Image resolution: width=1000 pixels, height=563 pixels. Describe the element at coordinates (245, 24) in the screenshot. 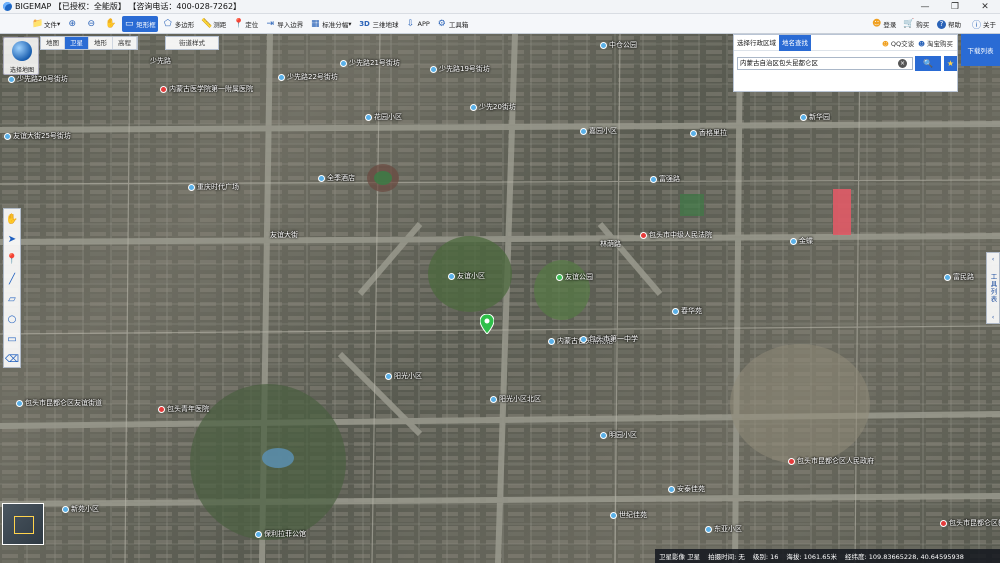

I see `locate-button: 📍 定位` at that location.